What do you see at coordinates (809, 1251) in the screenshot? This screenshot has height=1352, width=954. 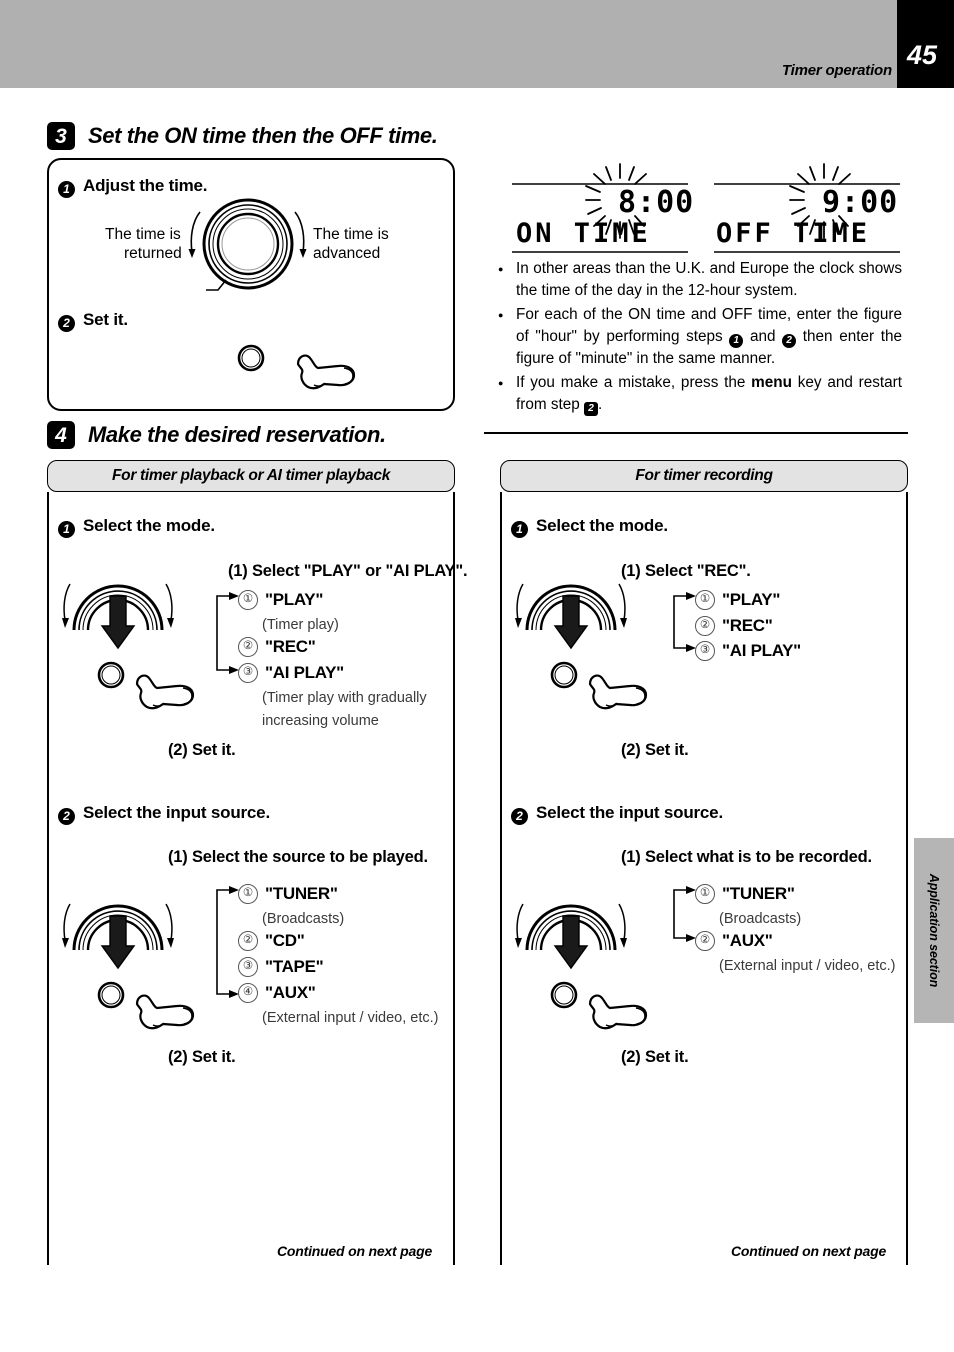 I see `right-continued-note: Continued on next page` at bounding box center [809, 1251].